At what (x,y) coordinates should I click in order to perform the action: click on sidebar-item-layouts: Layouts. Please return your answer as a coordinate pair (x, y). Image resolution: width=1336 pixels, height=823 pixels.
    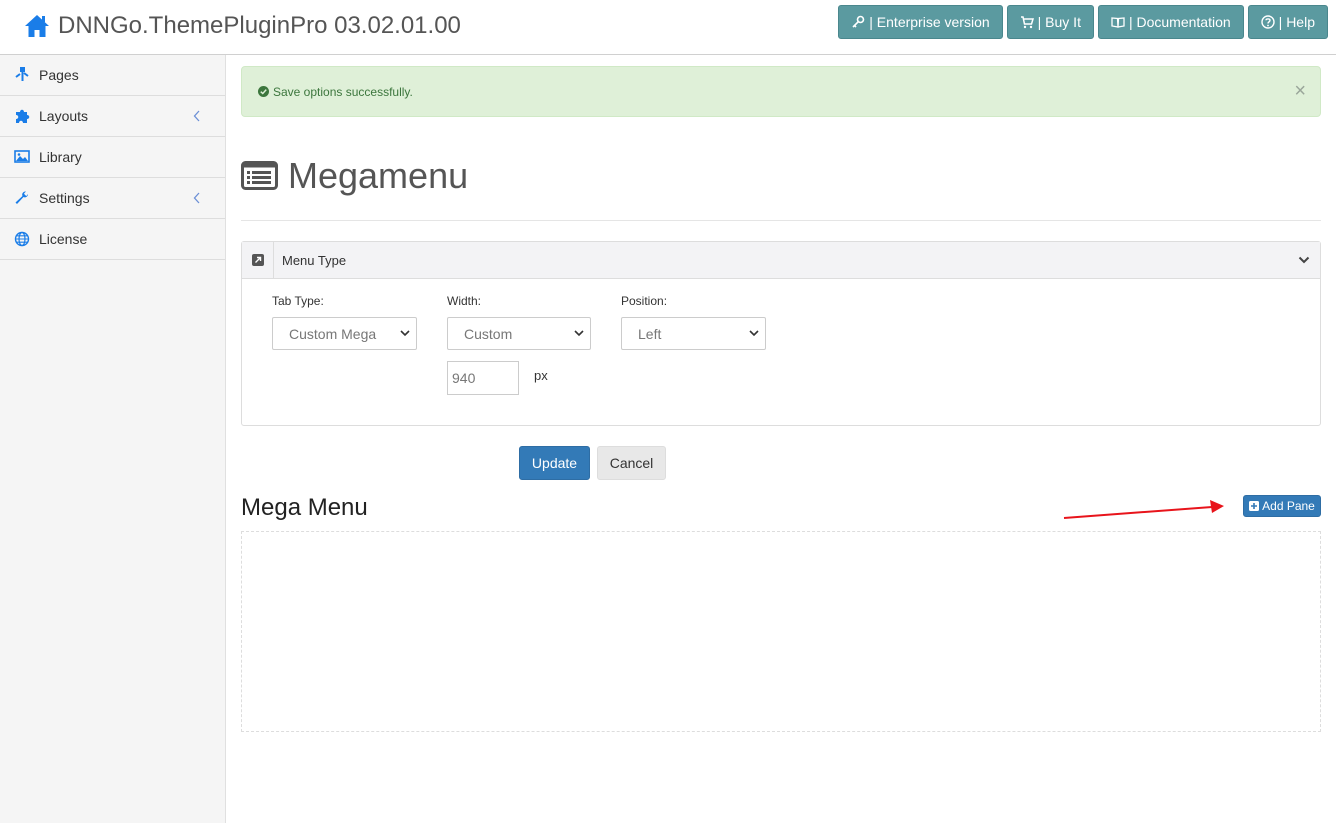
    Looking at the image, I should click on (112, 116).